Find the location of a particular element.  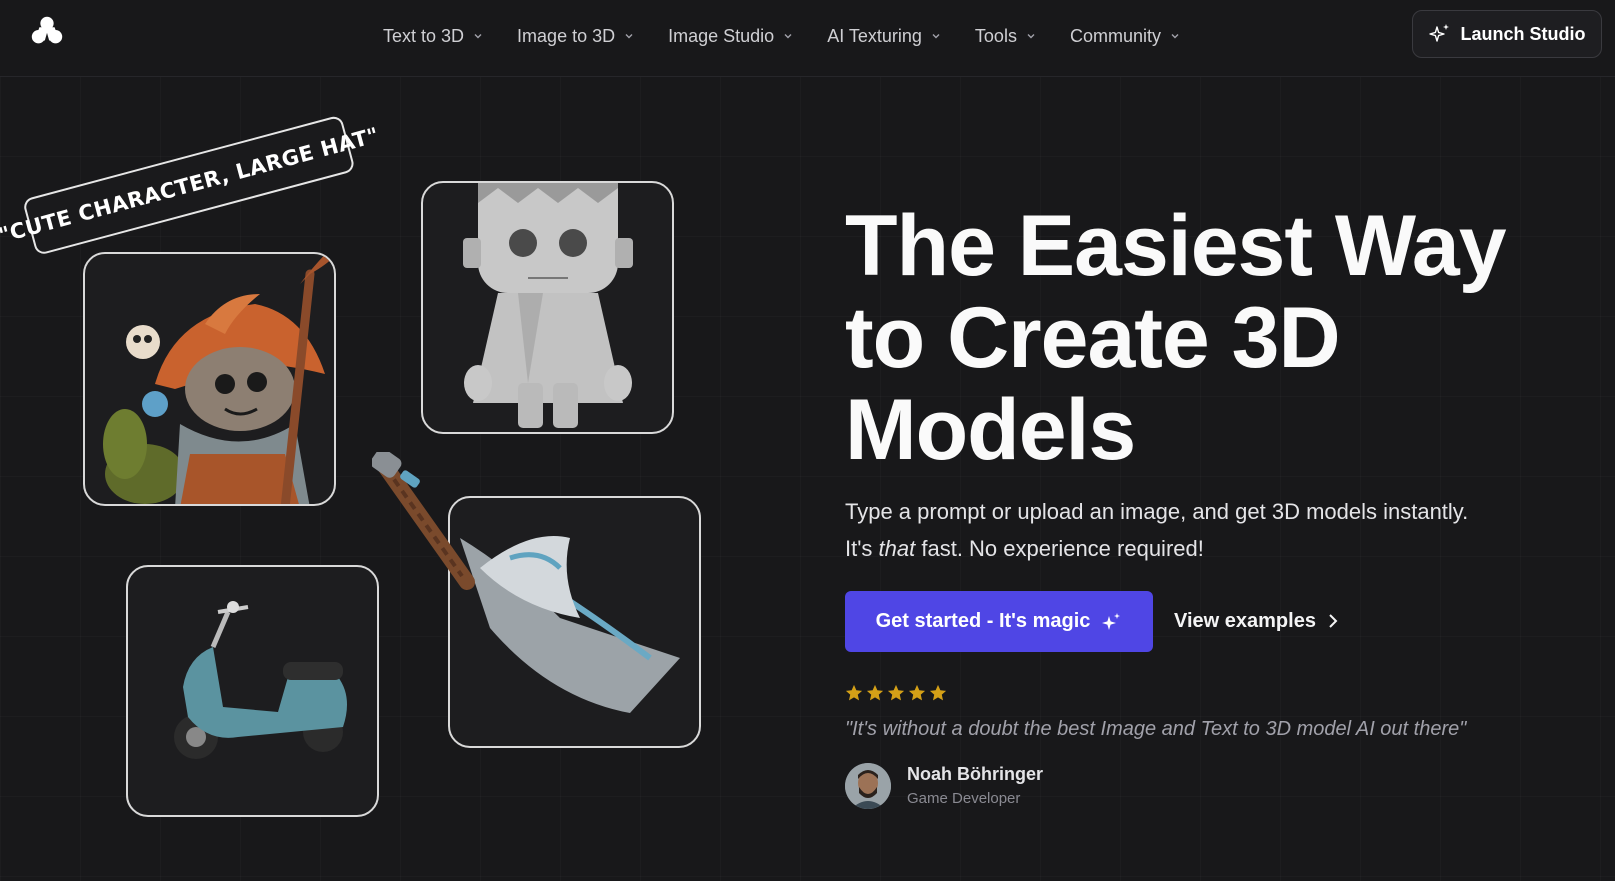

sword-handle-image is located at coordinates (423, 521).